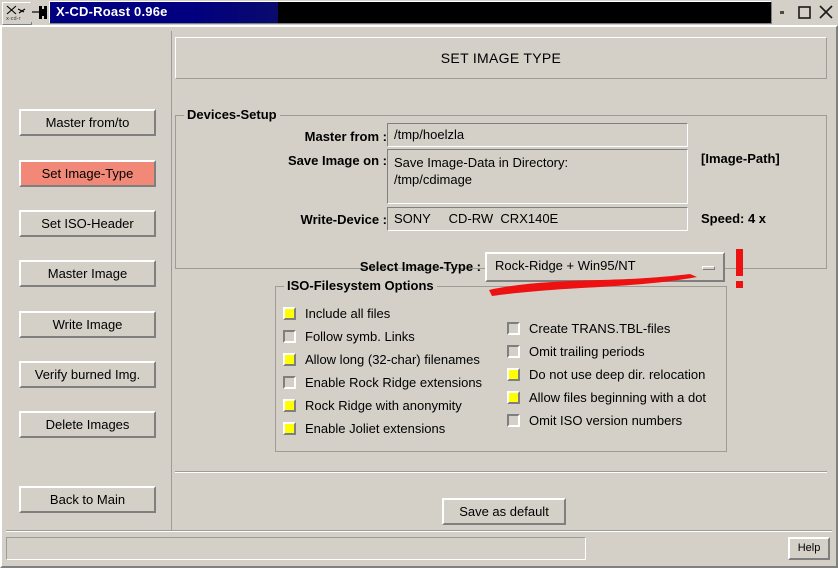 This screenshot has height=568, width=838. What do you see at coordinates (360, 285) in the screenshot?
I see `iso-options-legend: ISO-Filesystem Options` at bounding box center [360, 285].